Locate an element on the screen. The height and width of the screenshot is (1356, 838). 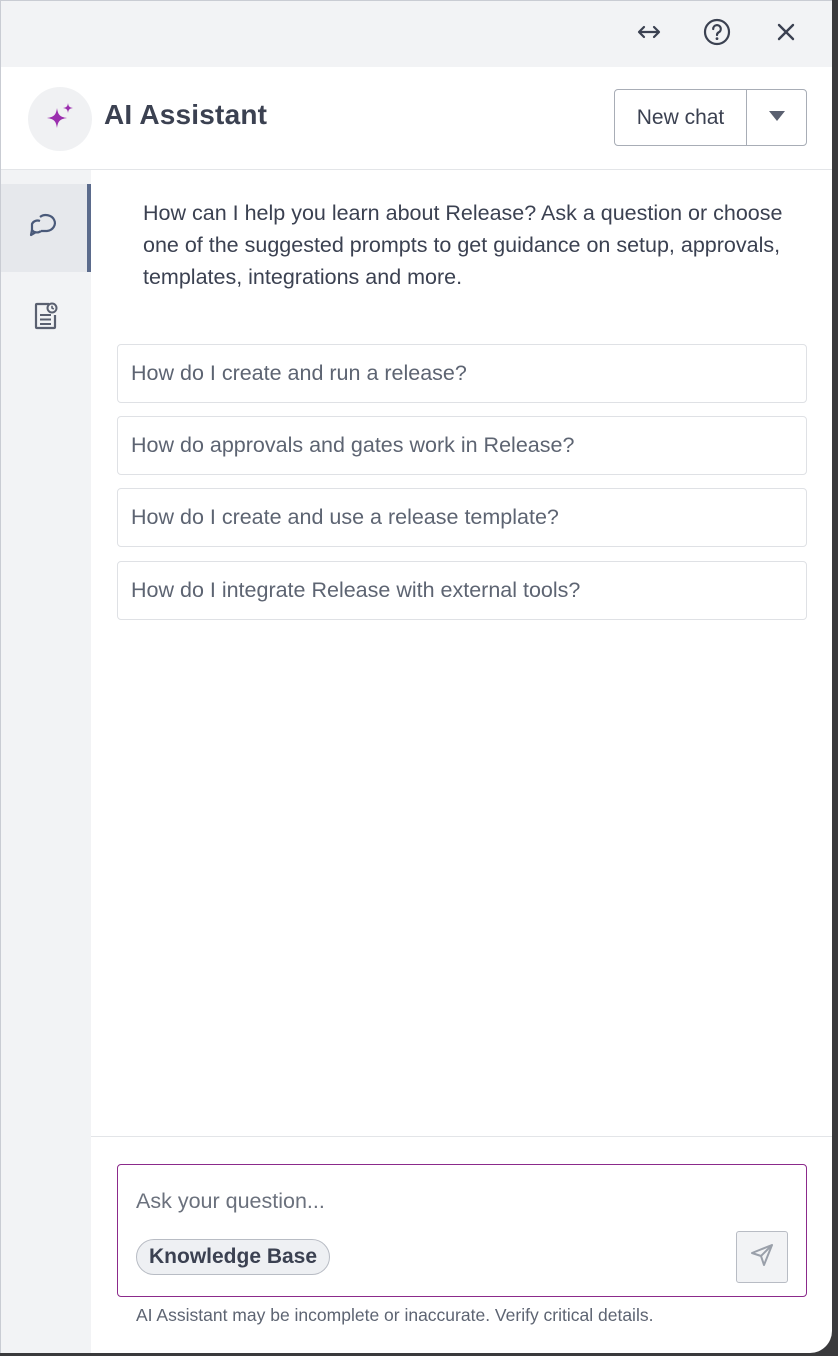
new-chat-split-button: New chat is located at coordinates (710, 117).